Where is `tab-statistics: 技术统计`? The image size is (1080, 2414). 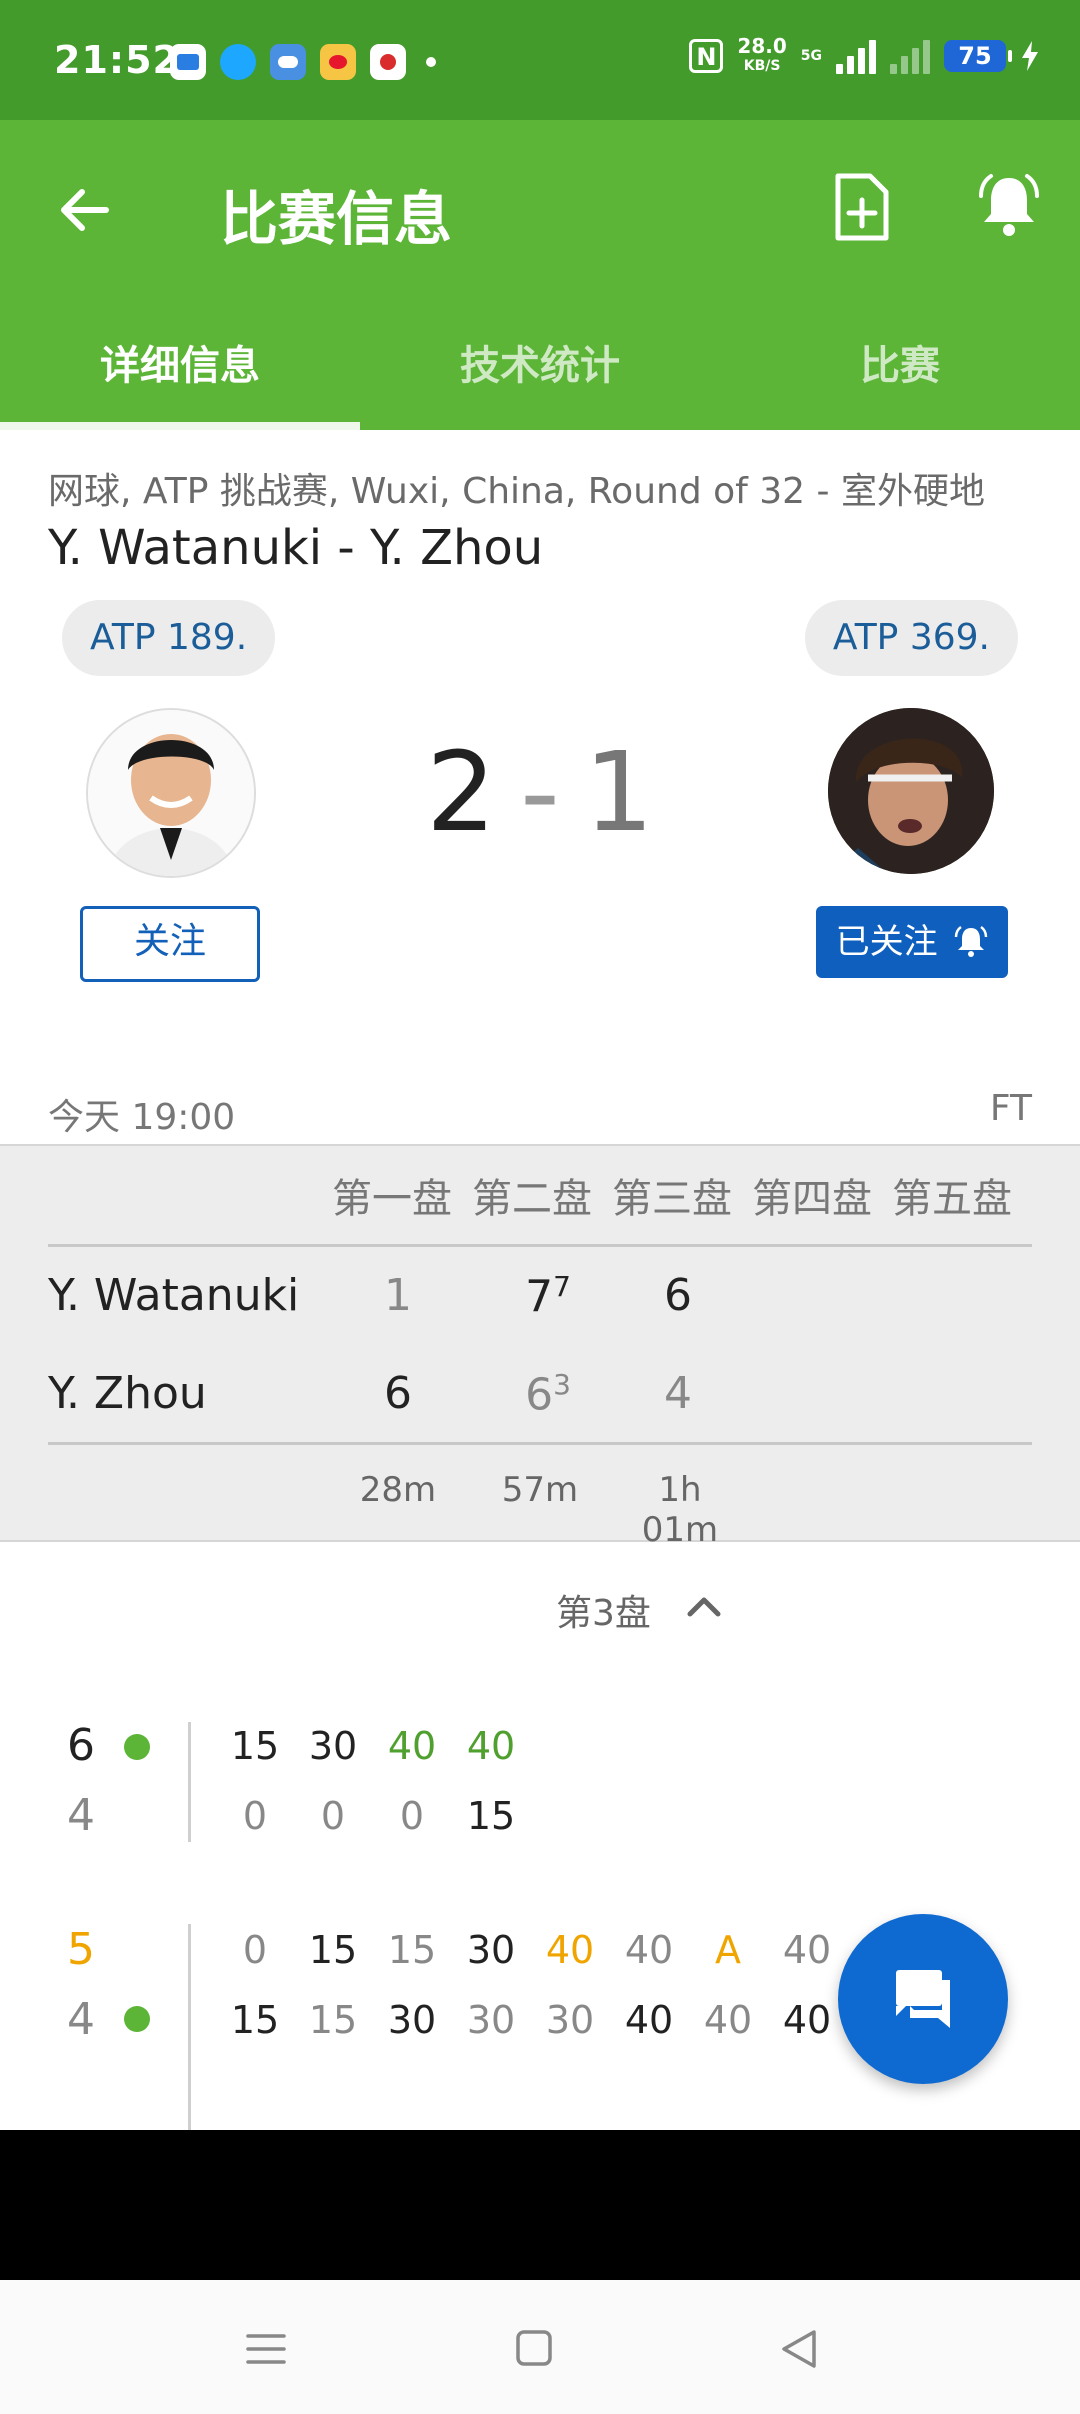 tab-statistics: 技术统计 is located at coordinates (540, 370).